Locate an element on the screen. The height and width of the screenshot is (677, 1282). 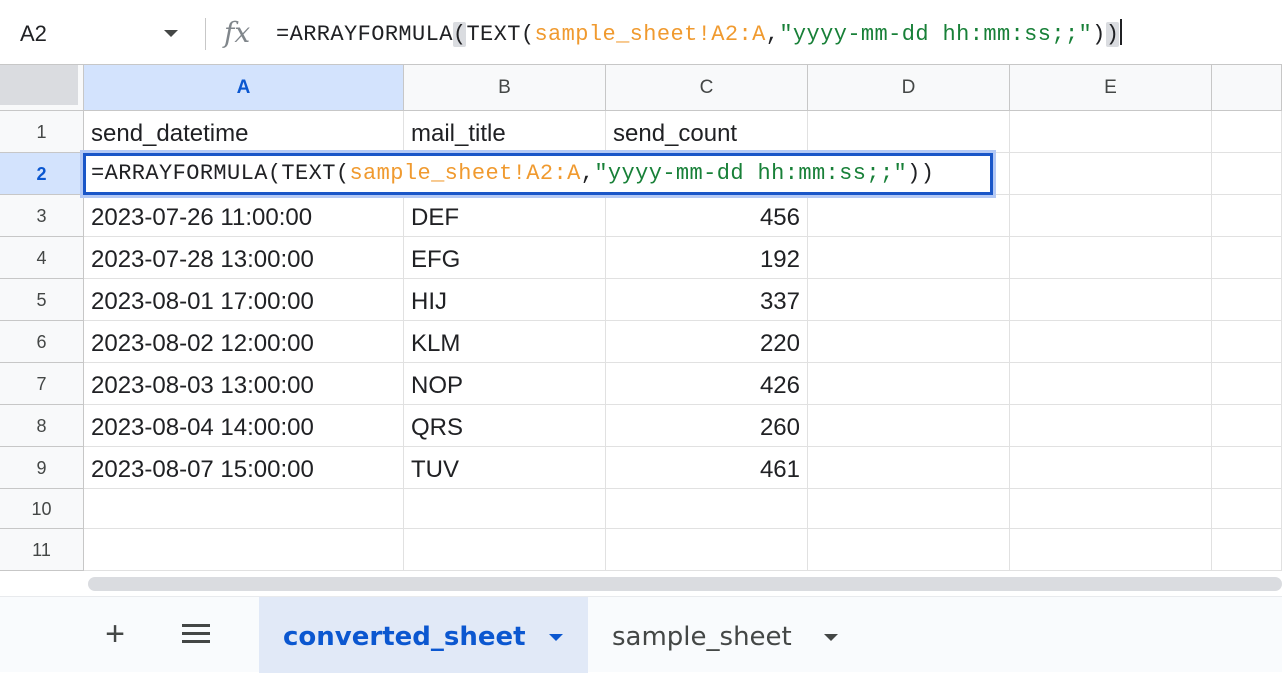
cell: 2023-08-03 13:00:00 is located at coordinates (244, 384).